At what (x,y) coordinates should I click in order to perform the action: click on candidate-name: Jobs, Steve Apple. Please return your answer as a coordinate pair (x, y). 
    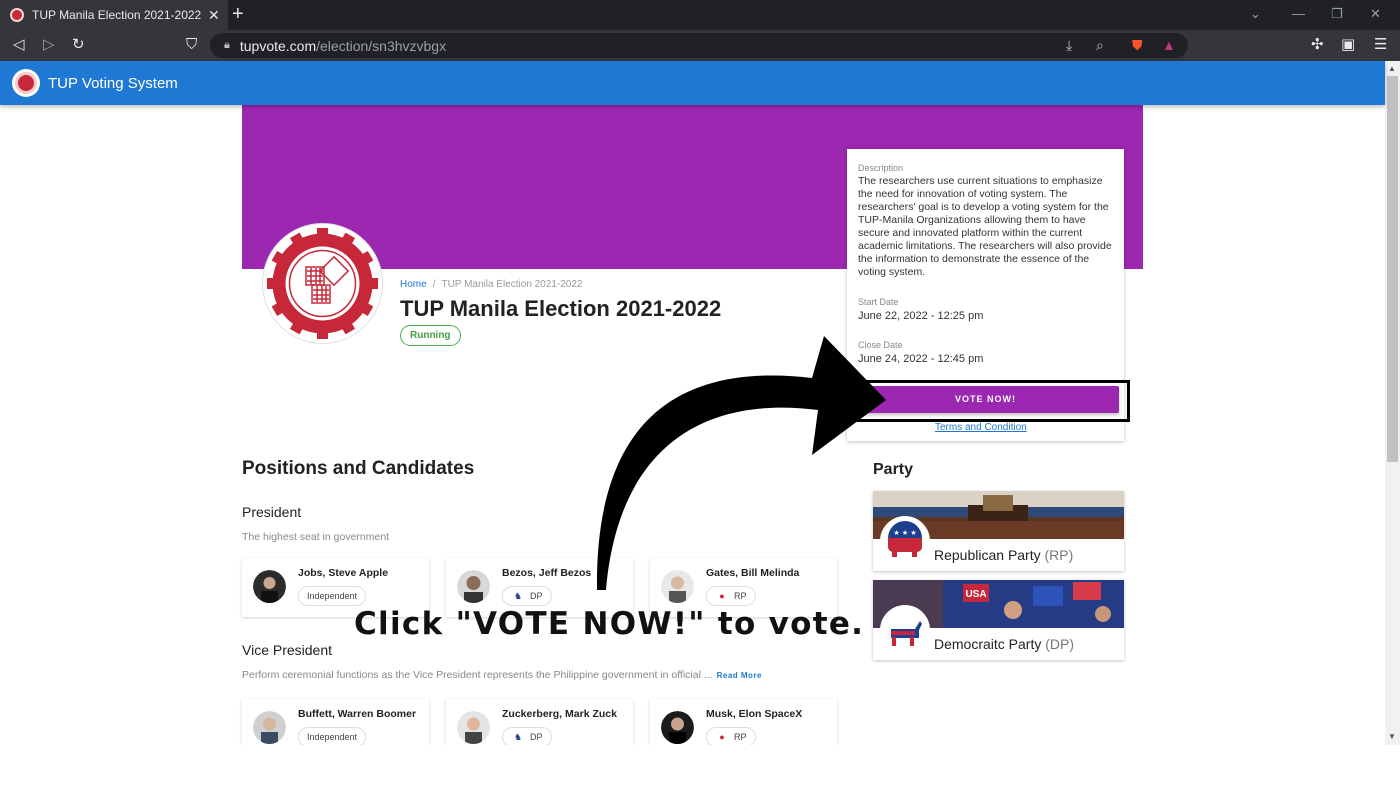
    Looking at the image, I should click on (343, 573).